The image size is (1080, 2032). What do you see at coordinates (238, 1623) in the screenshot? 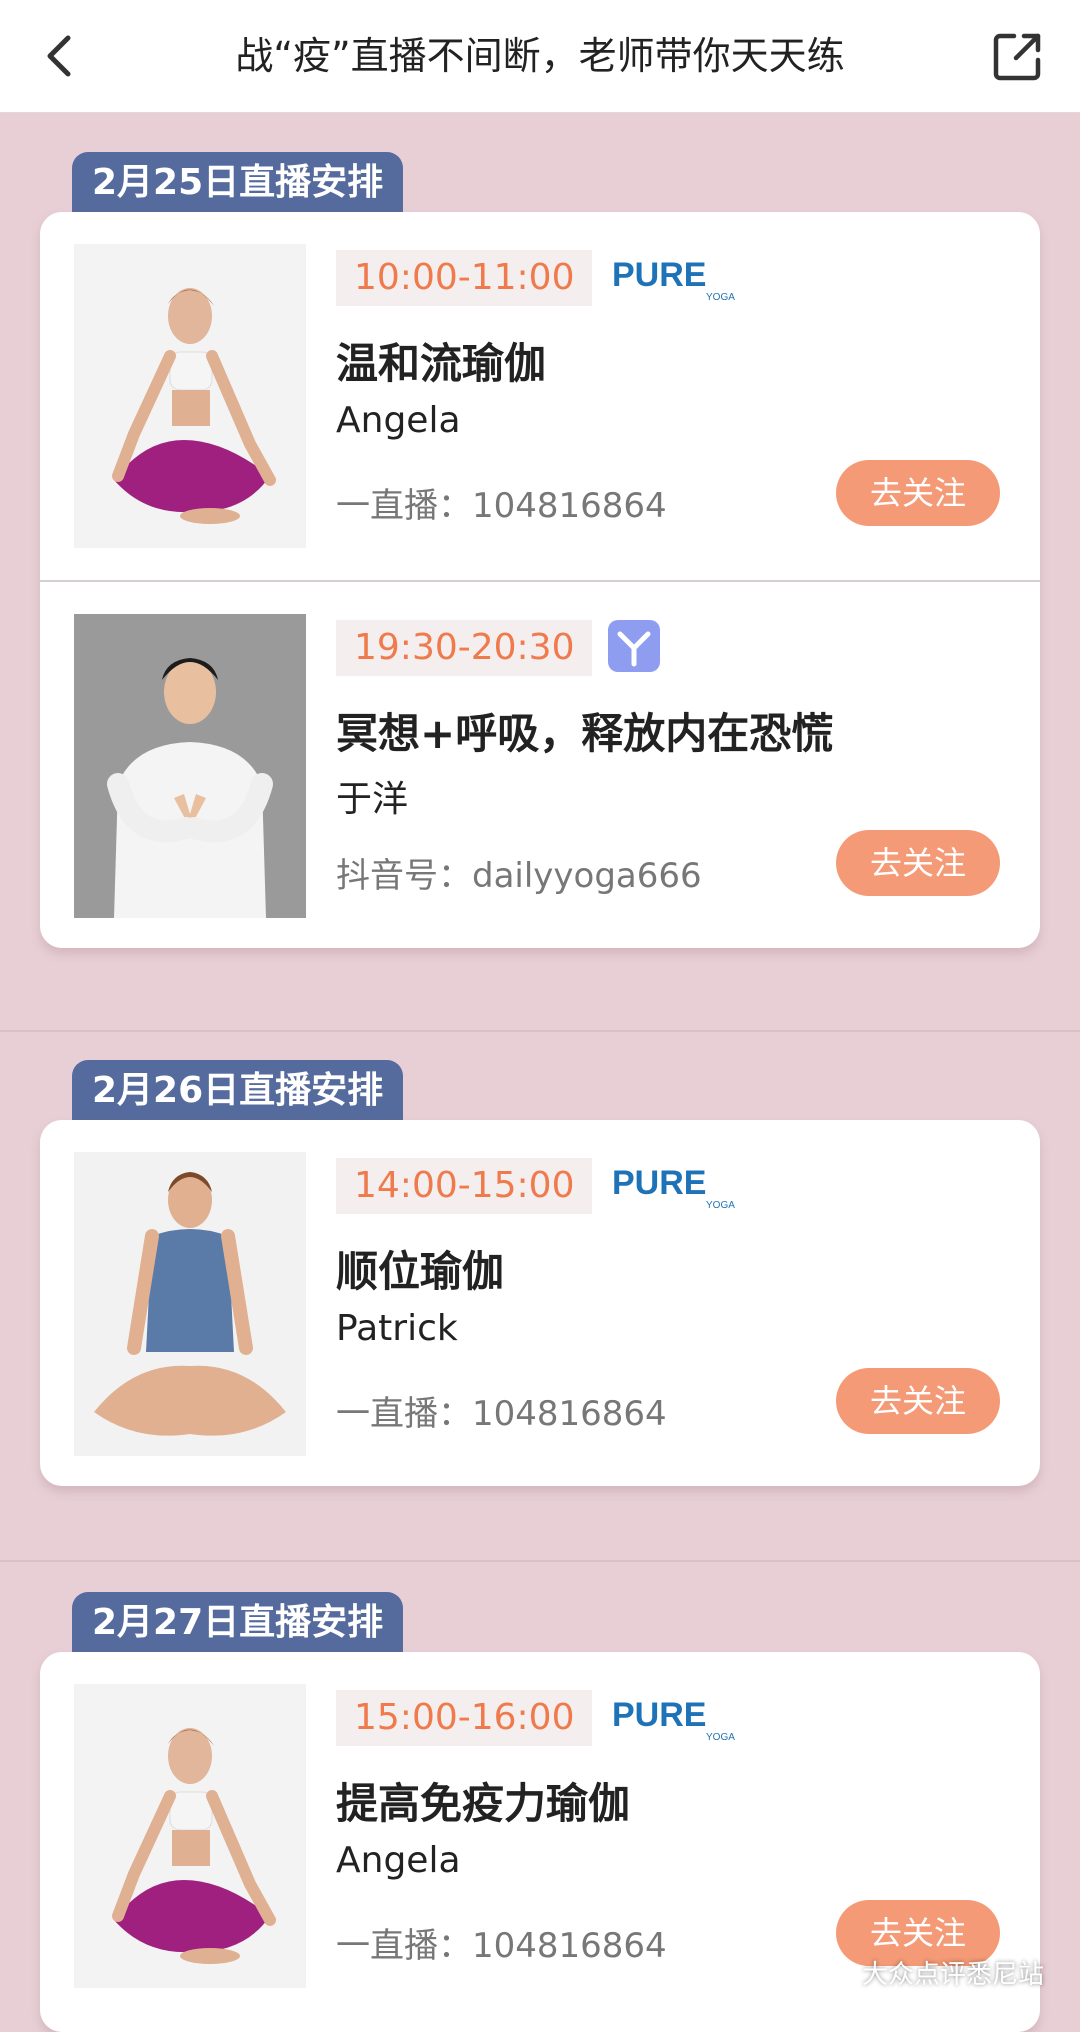
I see `date-tab: 2月27日直播安排` at bounding box center [238, 1623].